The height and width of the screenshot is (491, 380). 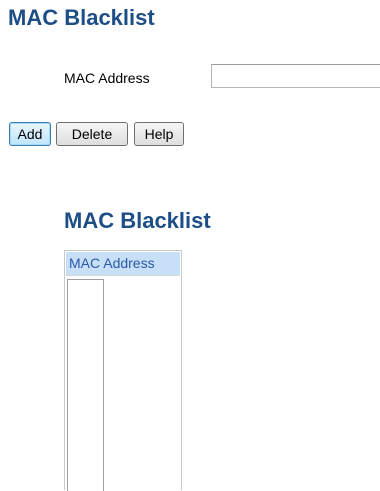 I want to click on mac-address-label: MAC Address, so click(x=107, y=78).